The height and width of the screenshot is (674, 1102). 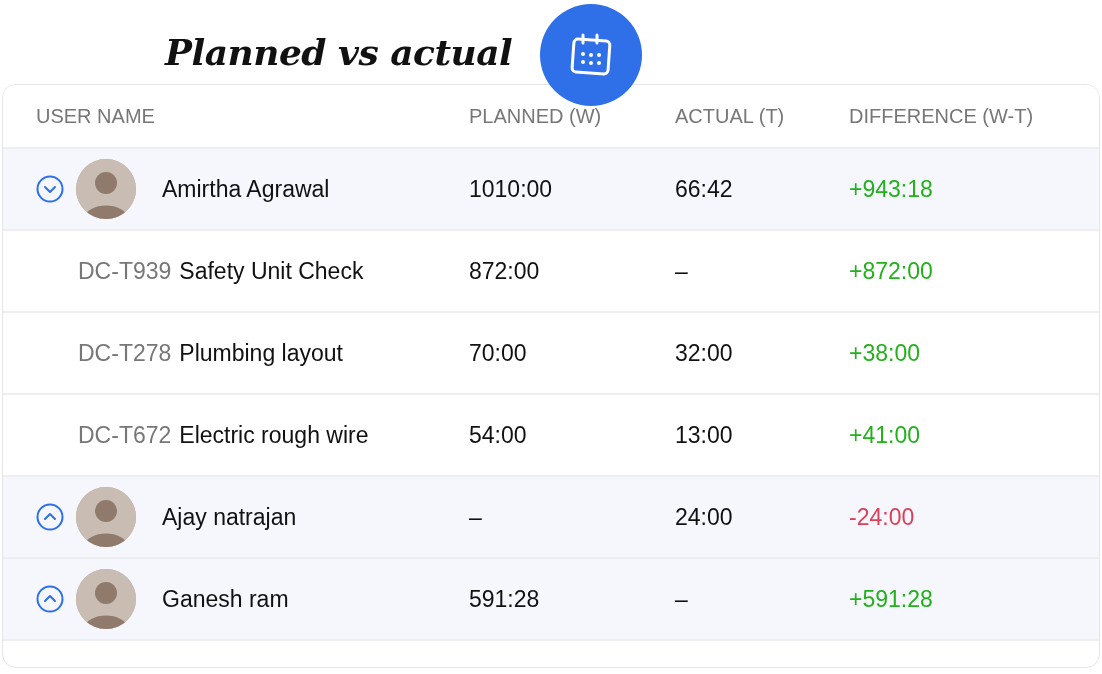 I want to click on actual-value: 24:00, so click(x=704, y=517).